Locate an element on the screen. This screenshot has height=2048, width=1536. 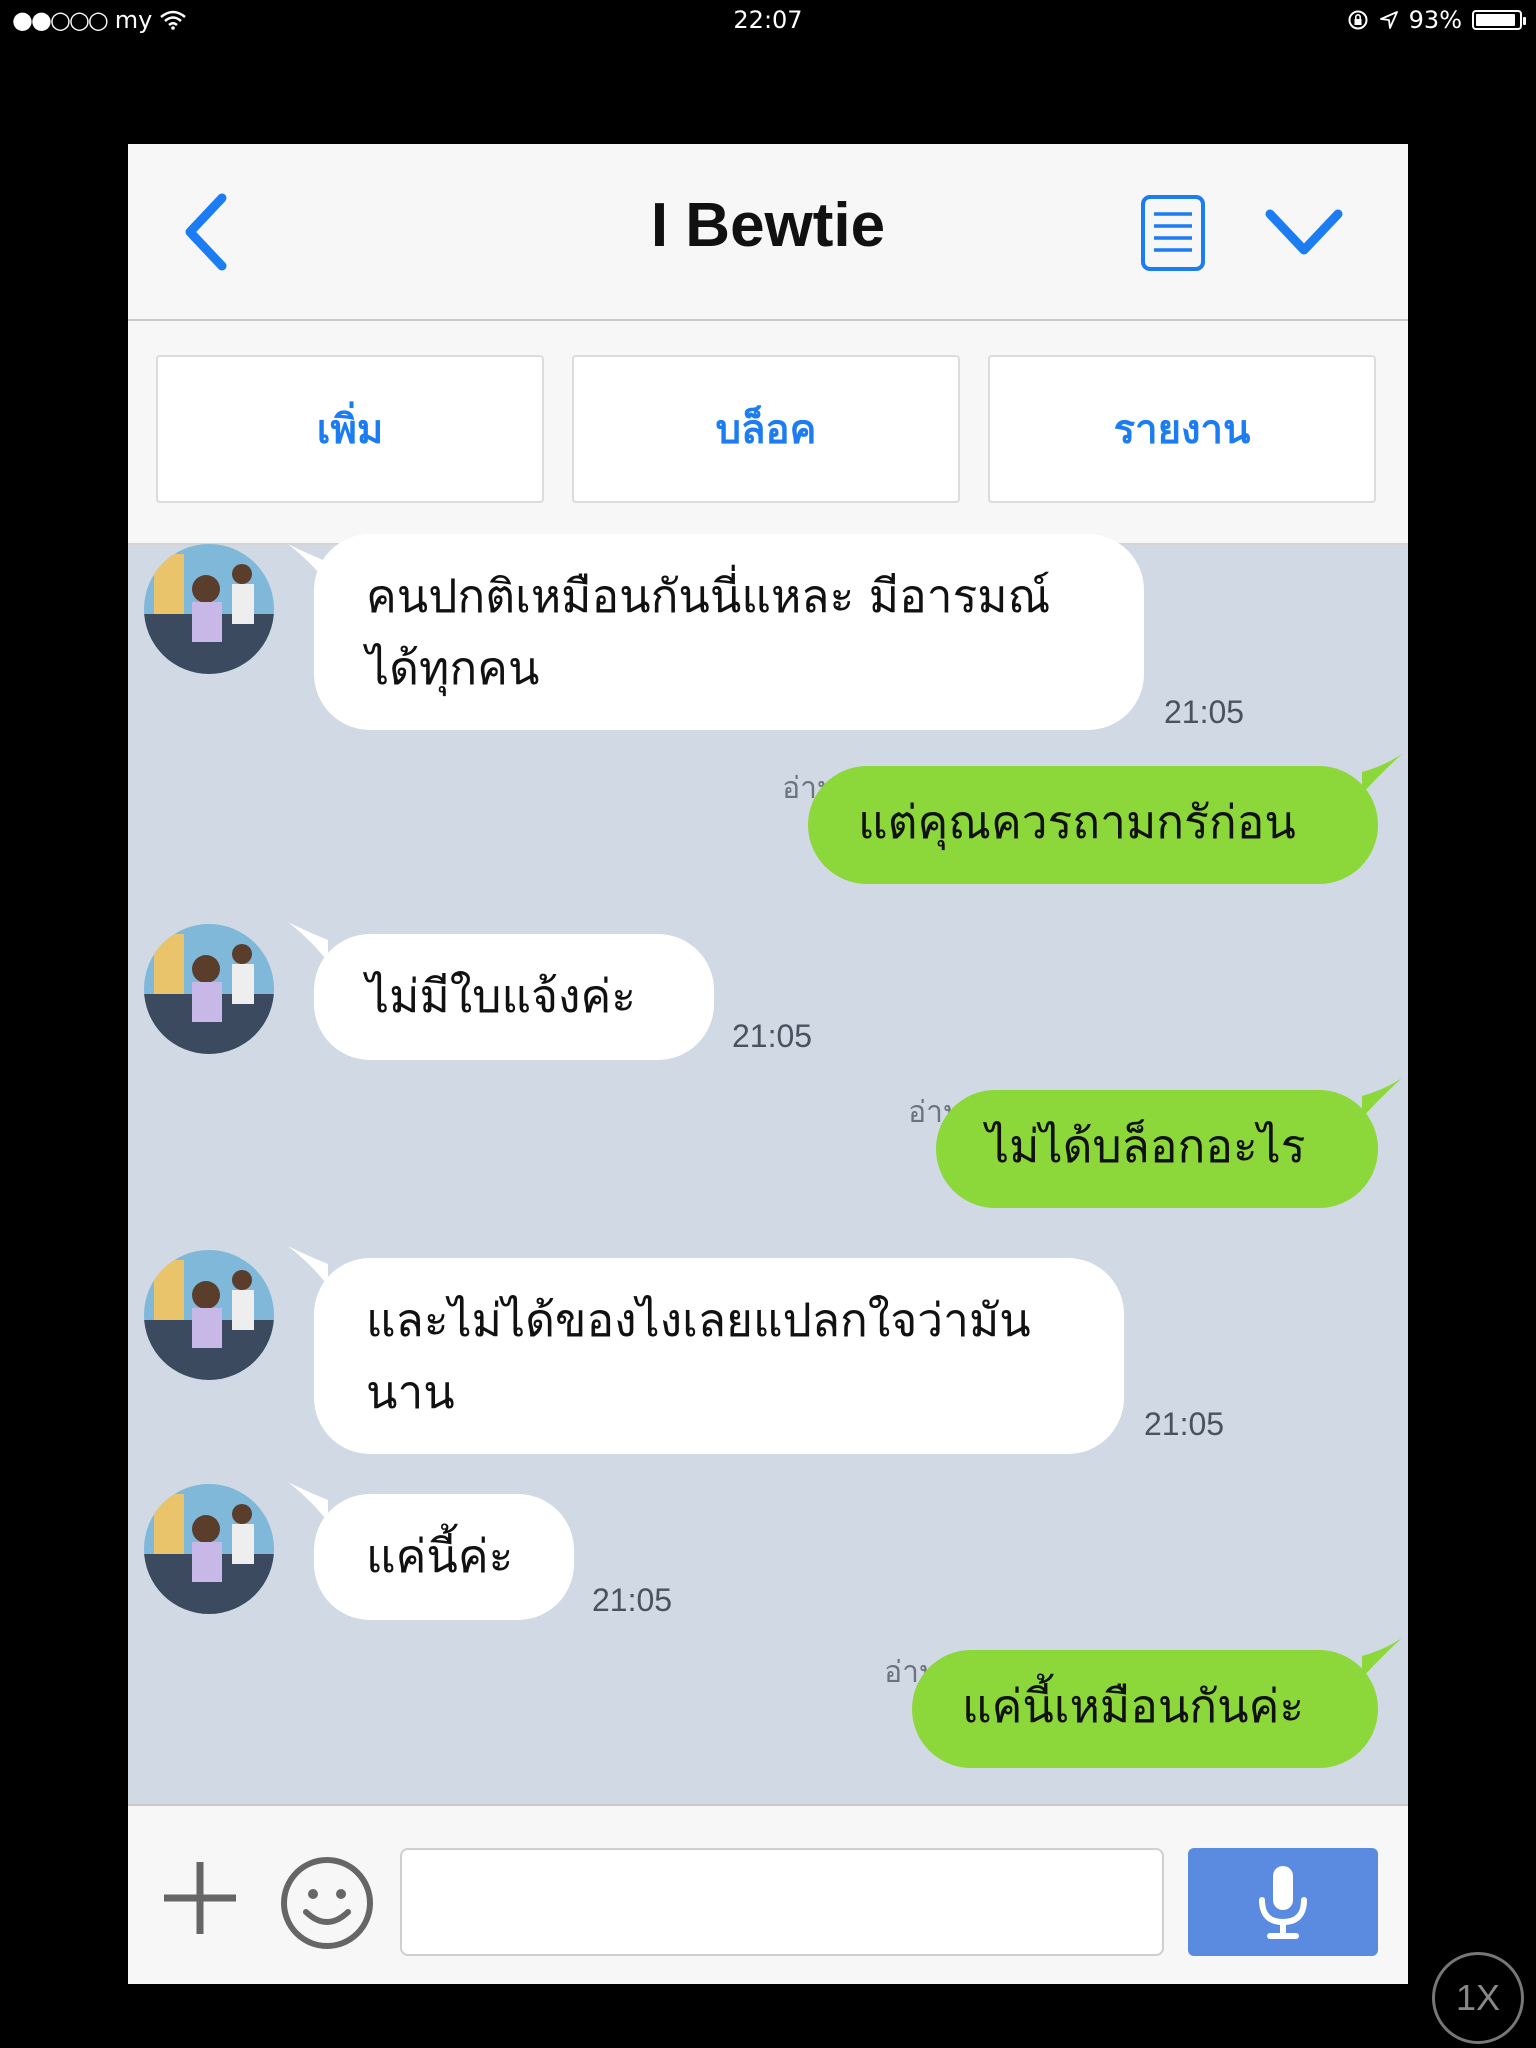
chat-header: I Bewtie is located at coordinates (768, 232).